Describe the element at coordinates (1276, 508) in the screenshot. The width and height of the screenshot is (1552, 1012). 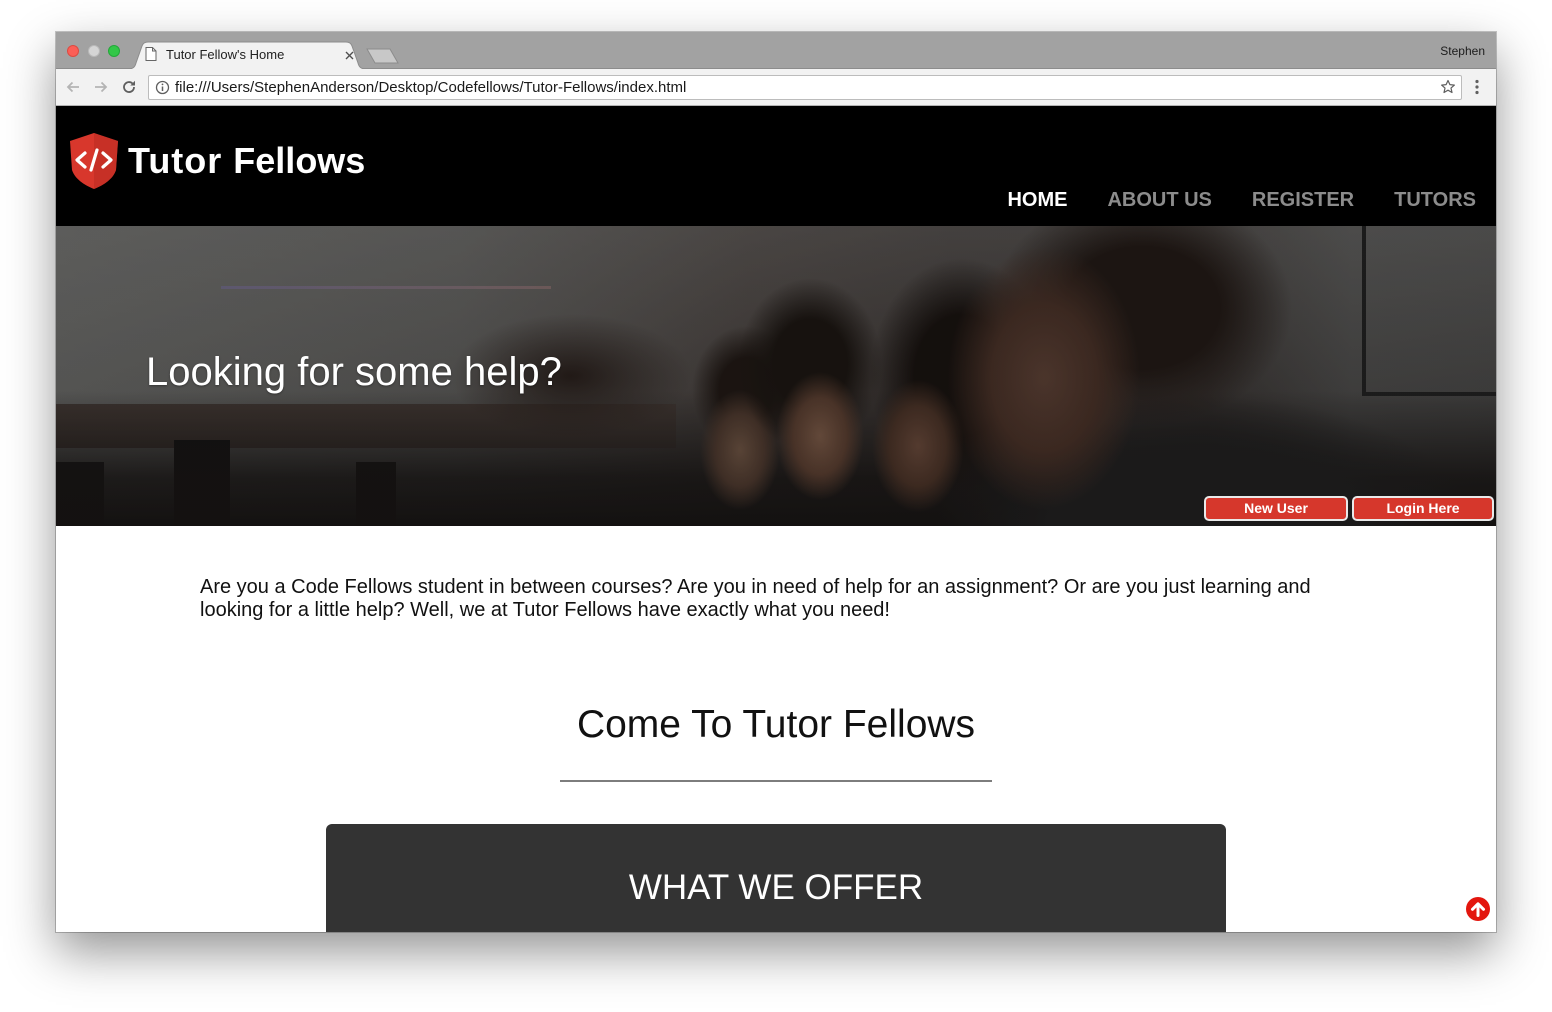
I see `new-user-button: New User` at that location.